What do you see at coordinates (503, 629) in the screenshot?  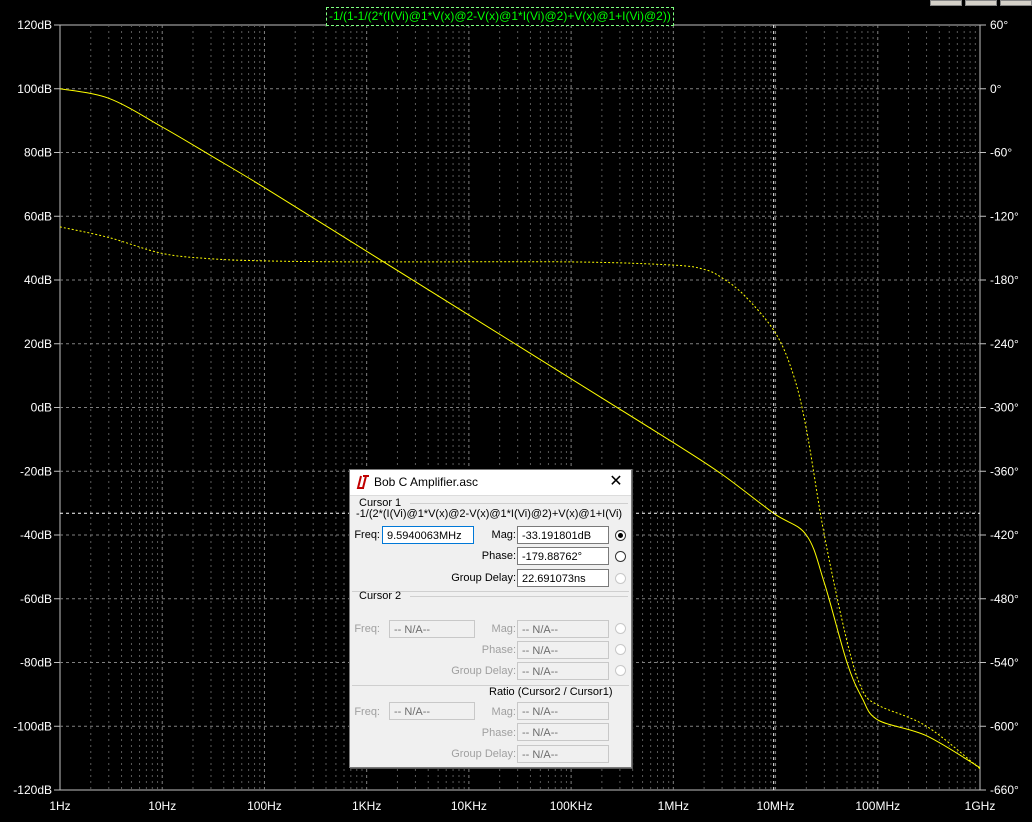 I see `cursor2-mag-label: Mag:` at bounding box center [503, 629].